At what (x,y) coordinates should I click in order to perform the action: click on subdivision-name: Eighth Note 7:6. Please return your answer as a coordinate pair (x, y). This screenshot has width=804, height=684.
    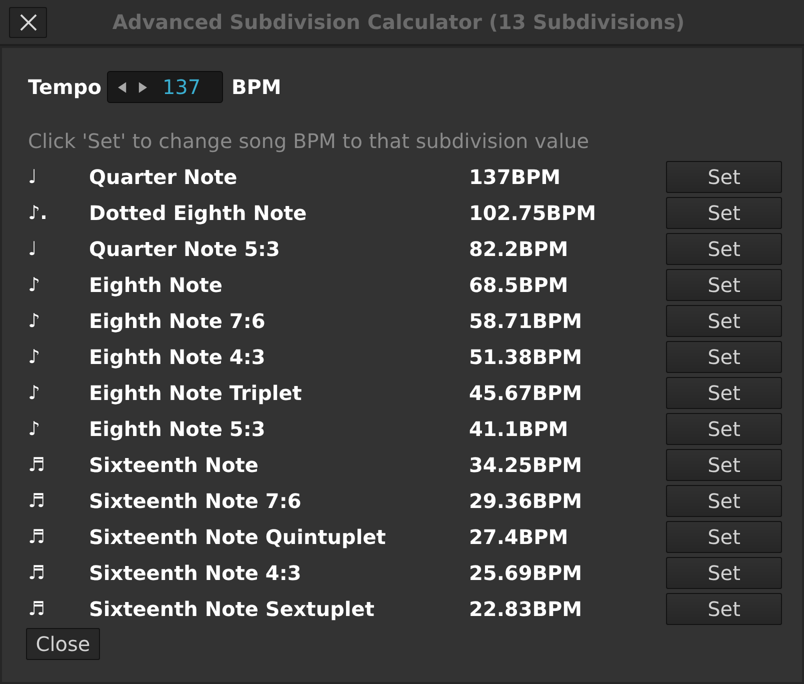
    Looking at the image, I should click on (177, 321).